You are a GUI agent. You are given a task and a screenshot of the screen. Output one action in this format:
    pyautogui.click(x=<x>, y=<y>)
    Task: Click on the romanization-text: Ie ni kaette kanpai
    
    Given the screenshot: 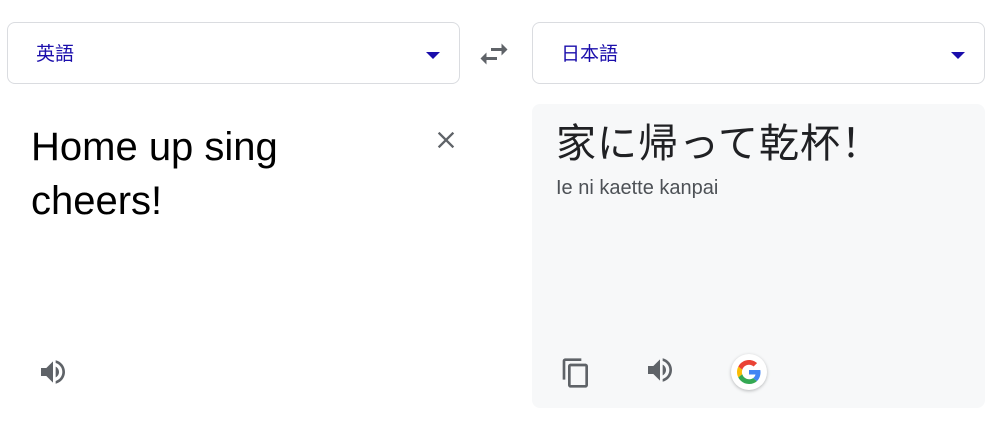 What is the action you would take?
    pyautogui.click(x=637, y=188)
    